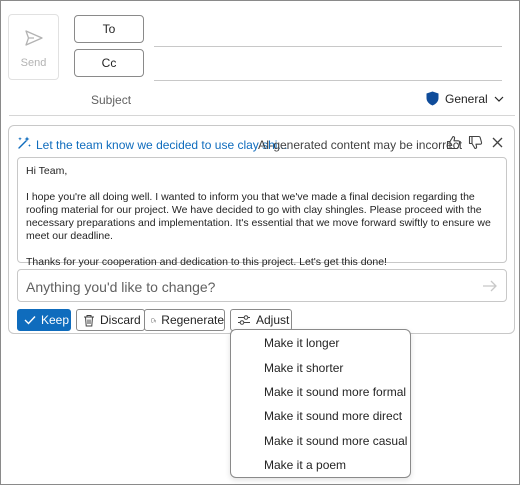  I want to click on chevron-down-icon, so click(499, 99).